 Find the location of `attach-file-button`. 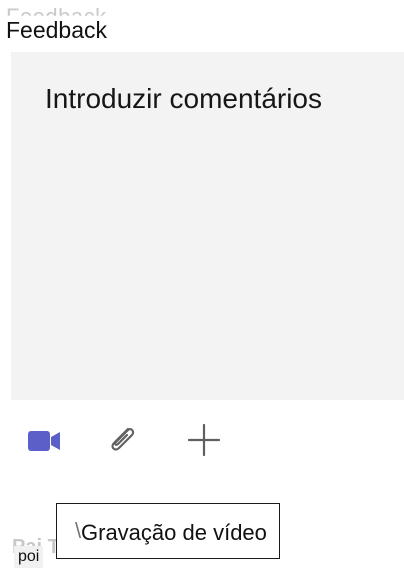

attach-file-button is located at coordinates (122, 440).